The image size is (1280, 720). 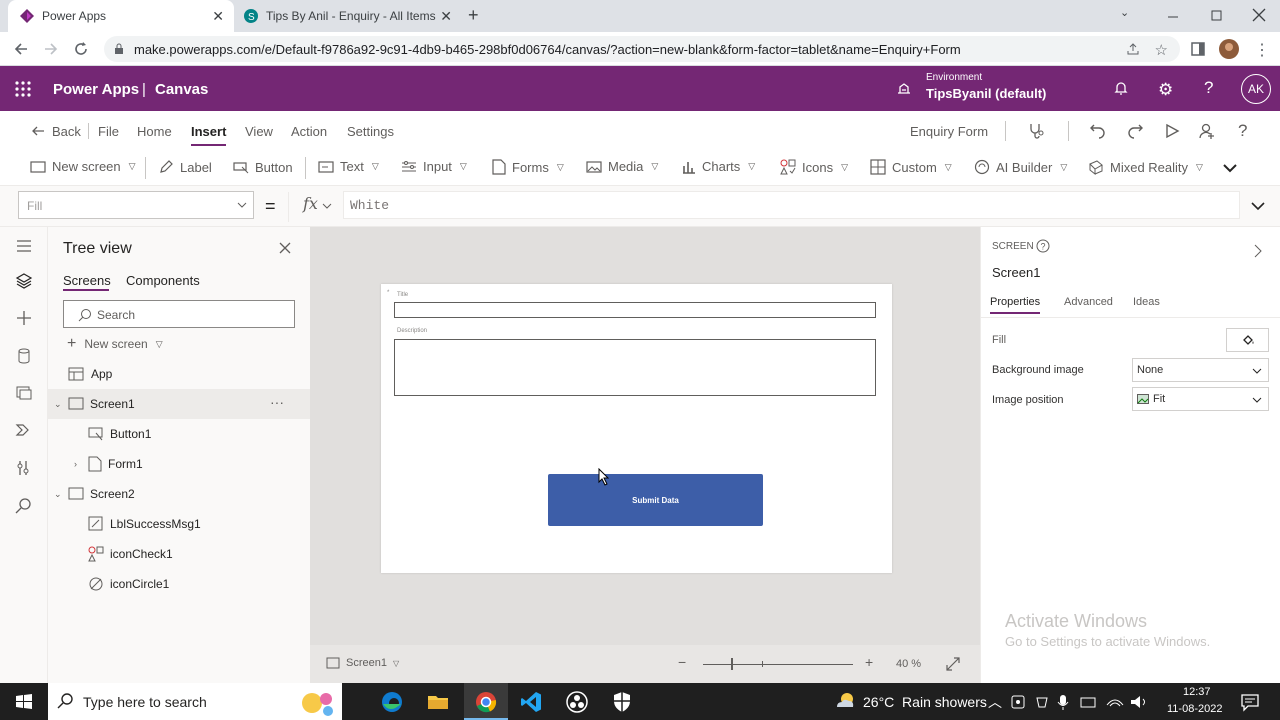 What do you see at coordinates (24, 506) in the screenshot?
I see `search-icon` at bounding box center [24, 506].